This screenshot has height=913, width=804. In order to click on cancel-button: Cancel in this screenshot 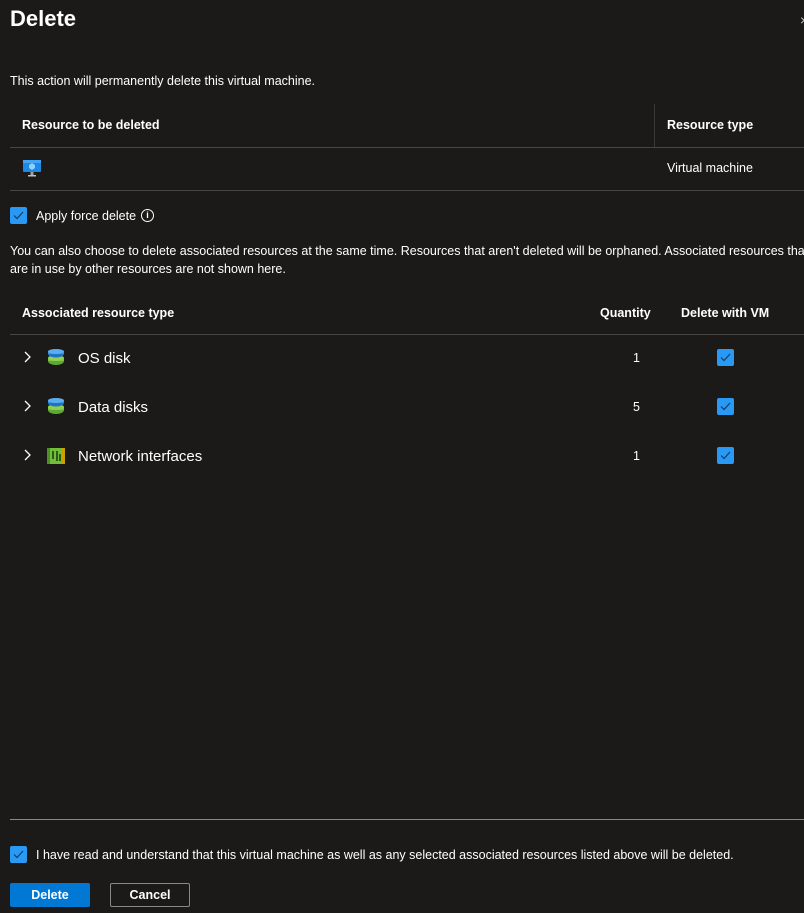, I will do `click(150, 895)`.